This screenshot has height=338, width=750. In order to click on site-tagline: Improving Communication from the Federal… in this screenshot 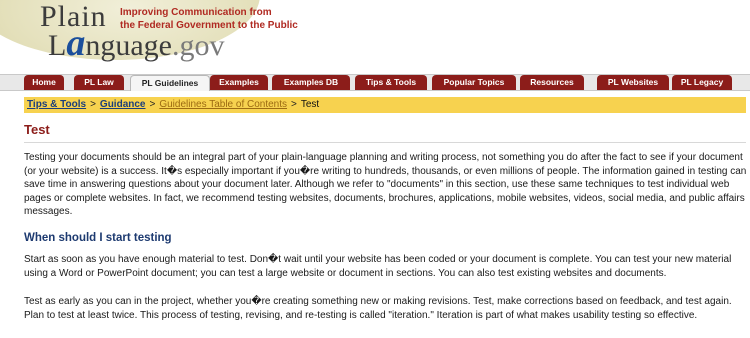, I will do `click(209, 19)`.